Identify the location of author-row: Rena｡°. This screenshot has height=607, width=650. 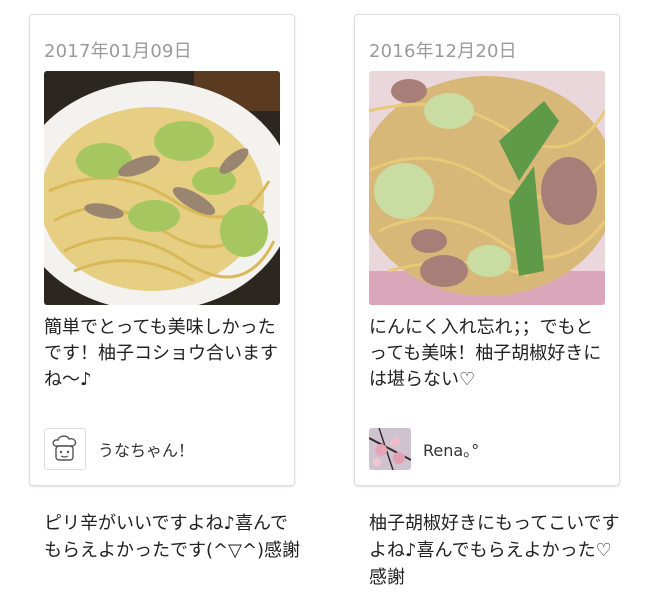
(424, 449).